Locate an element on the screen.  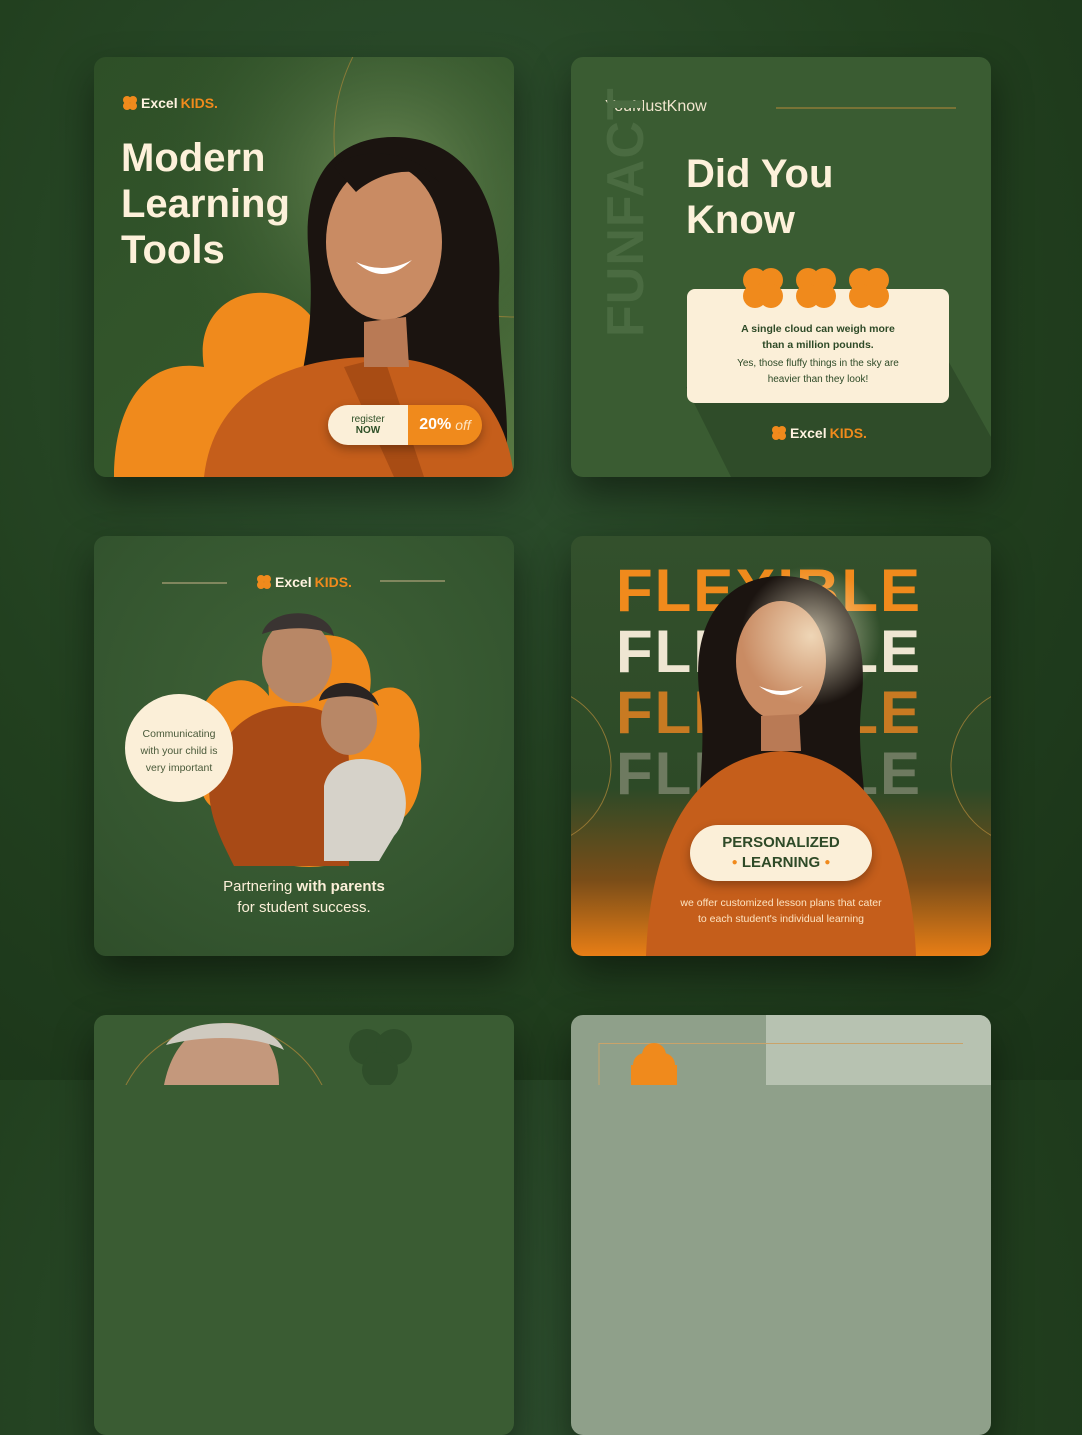
discount-label: 20% off is located at coordinates (445, 425).